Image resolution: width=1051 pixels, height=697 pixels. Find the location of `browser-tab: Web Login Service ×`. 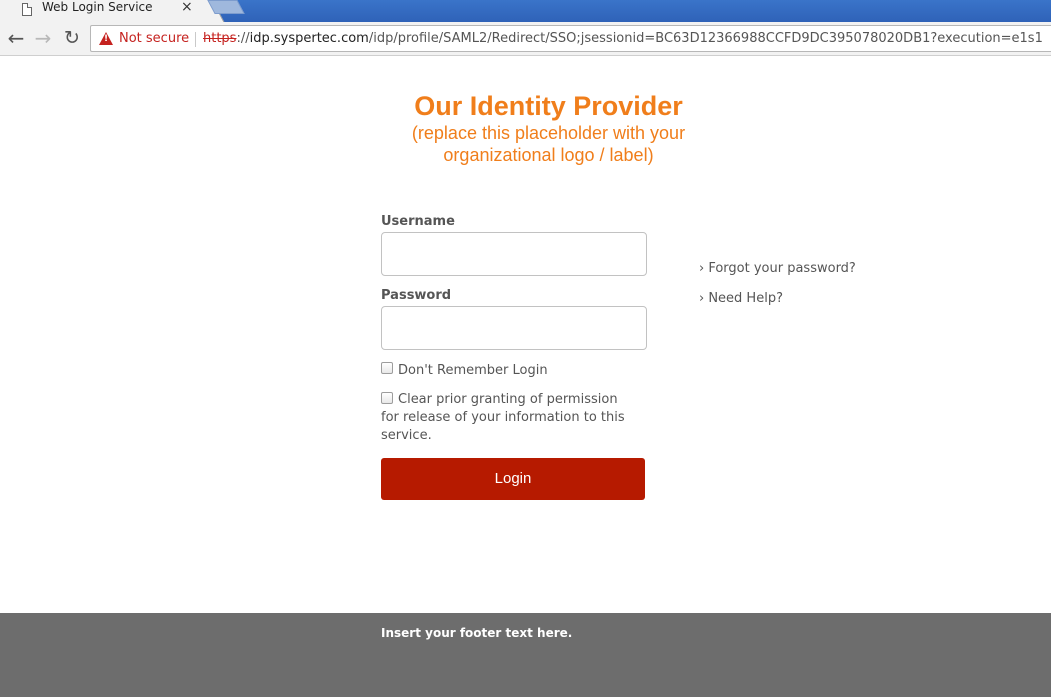

browser-tab: Web Login Service × is located at coordinates (103, 11).